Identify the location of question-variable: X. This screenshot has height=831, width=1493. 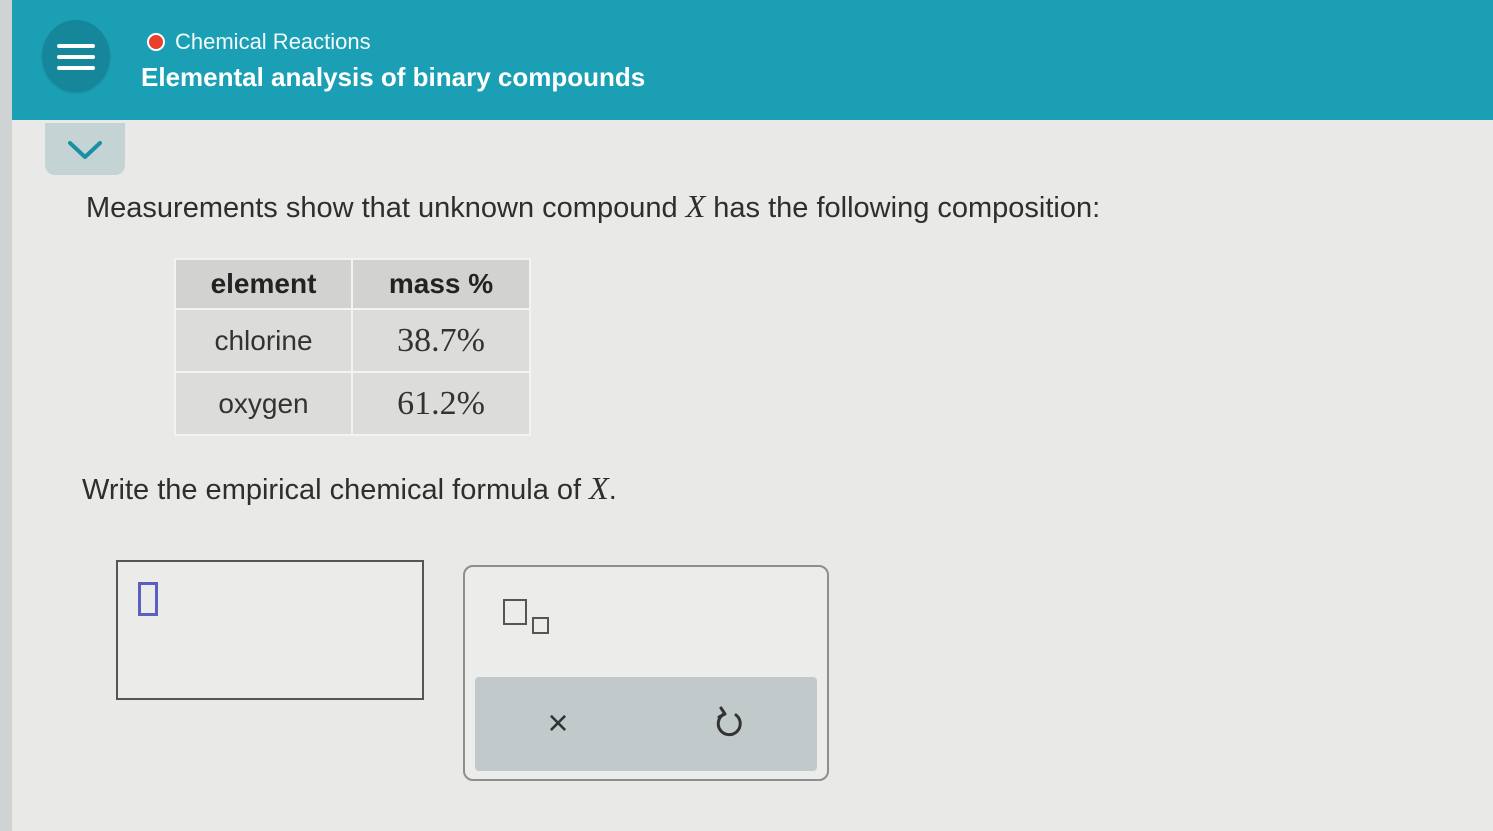
(599, 488).